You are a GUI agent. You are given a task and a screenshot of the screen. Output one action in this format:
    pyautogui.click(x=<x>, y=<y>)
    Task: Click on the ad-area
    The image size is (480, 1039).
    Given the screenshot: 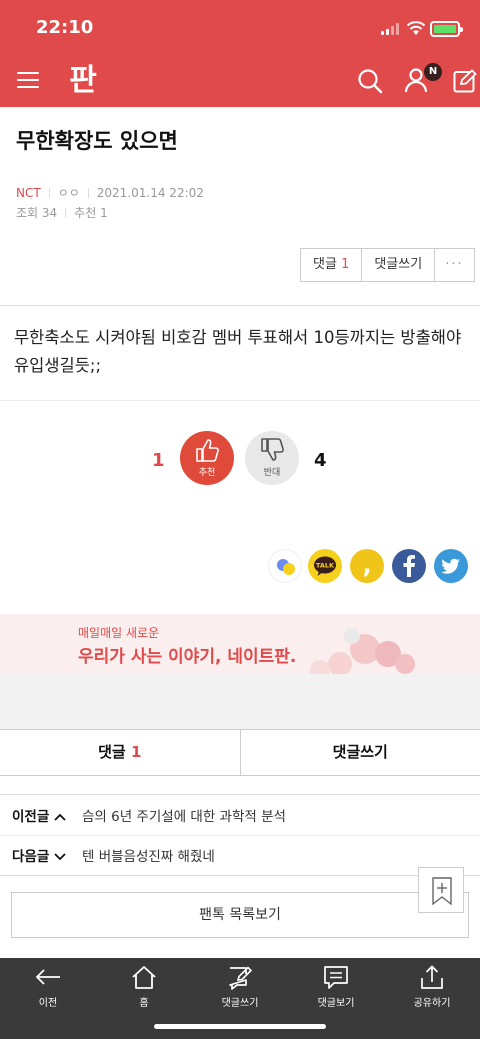 What is the action you would take?
    pyautogui.click(x=240, y=701)
    